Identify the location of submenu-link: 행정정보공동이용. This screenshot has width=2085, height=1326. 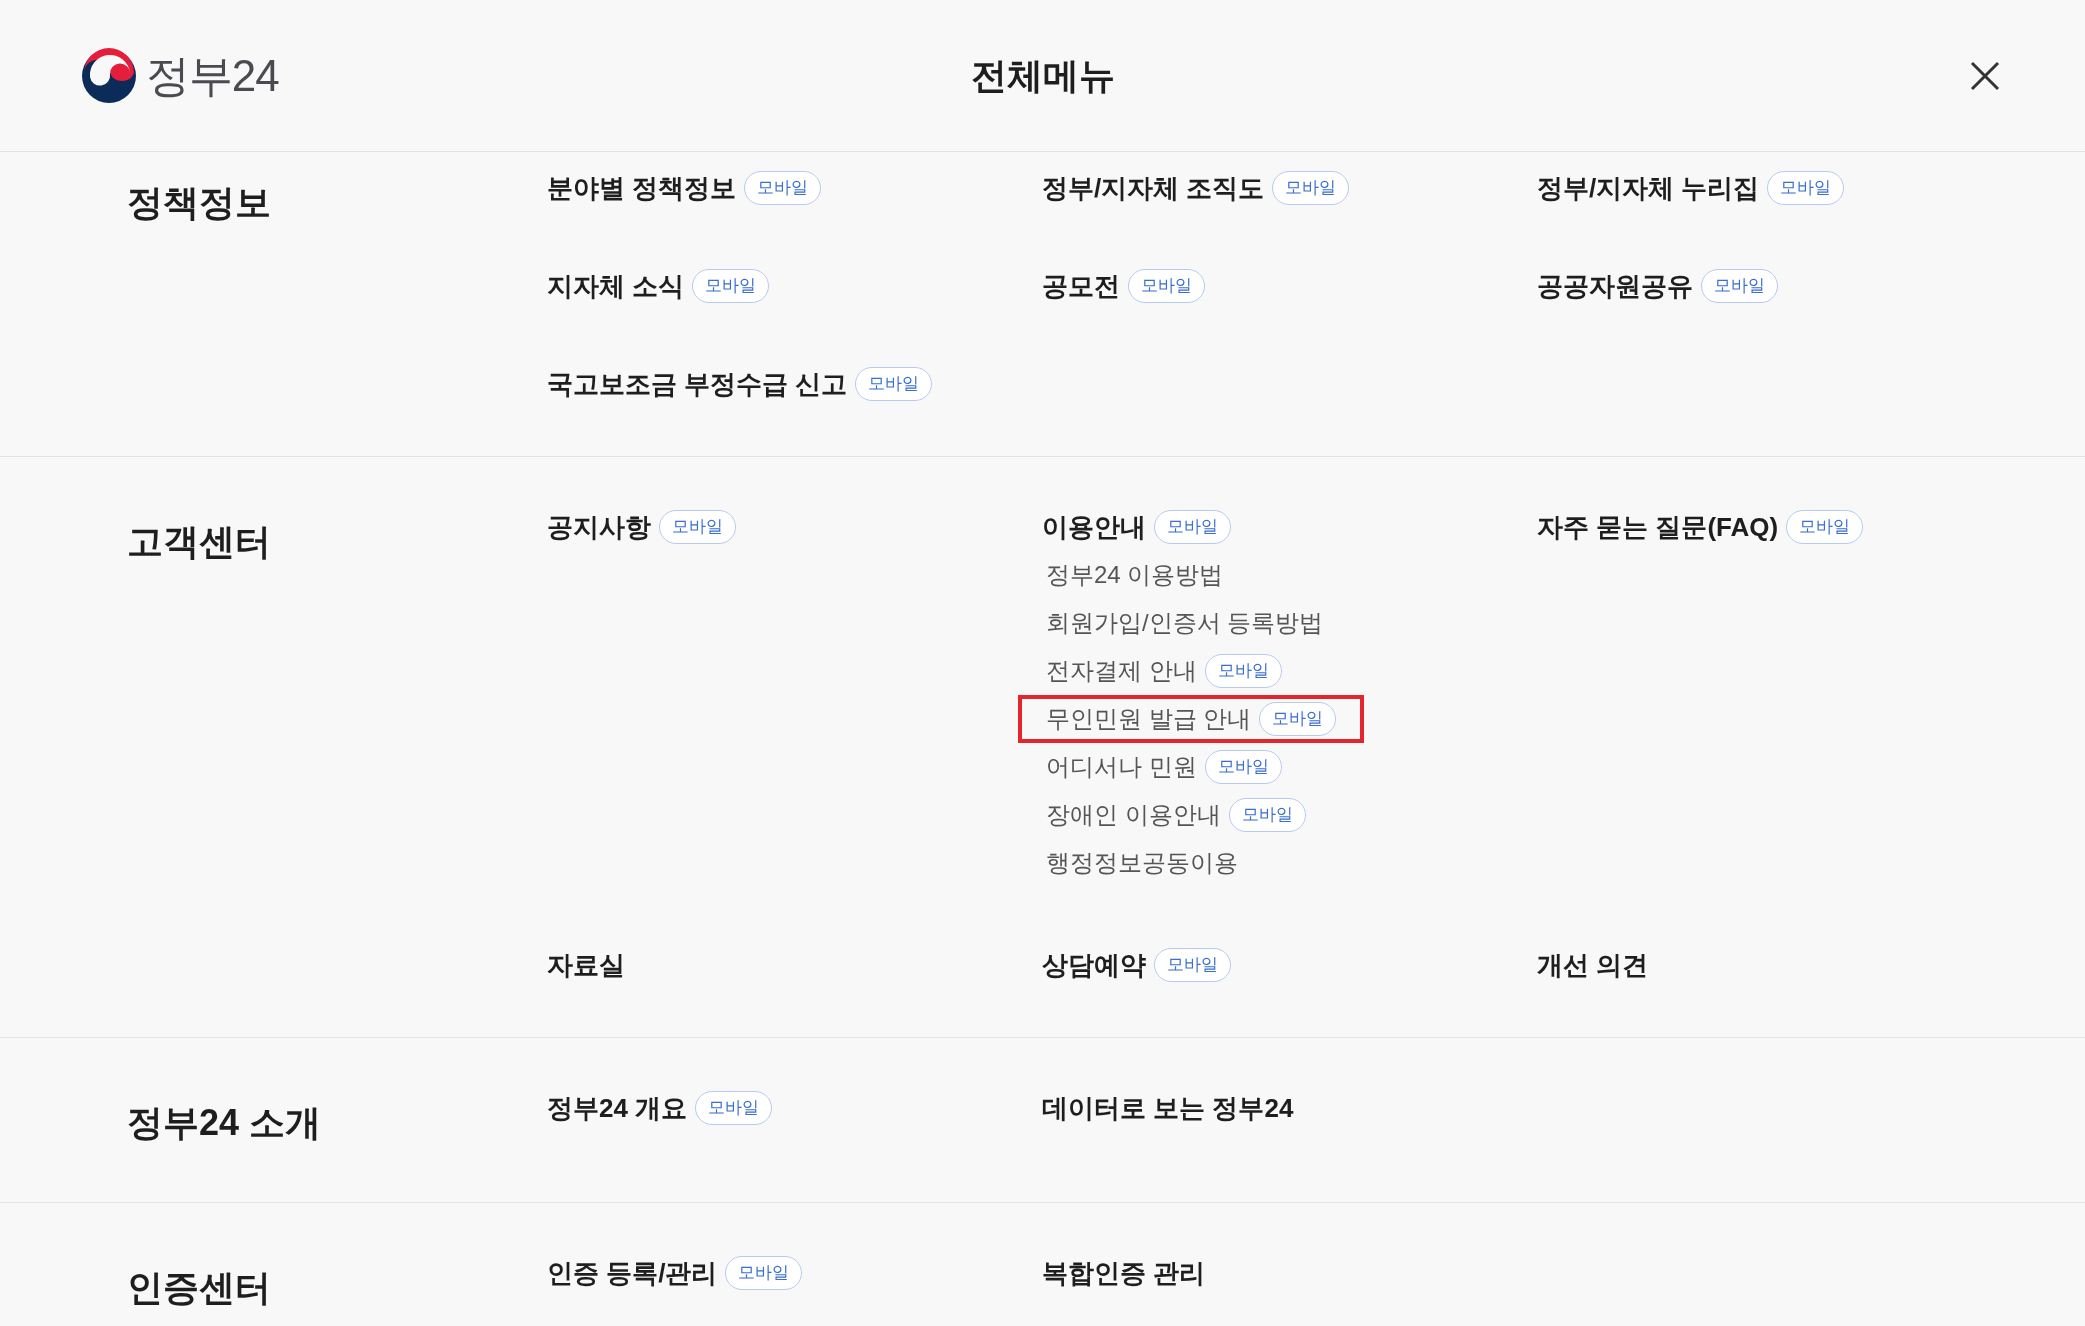
(1142, 863).